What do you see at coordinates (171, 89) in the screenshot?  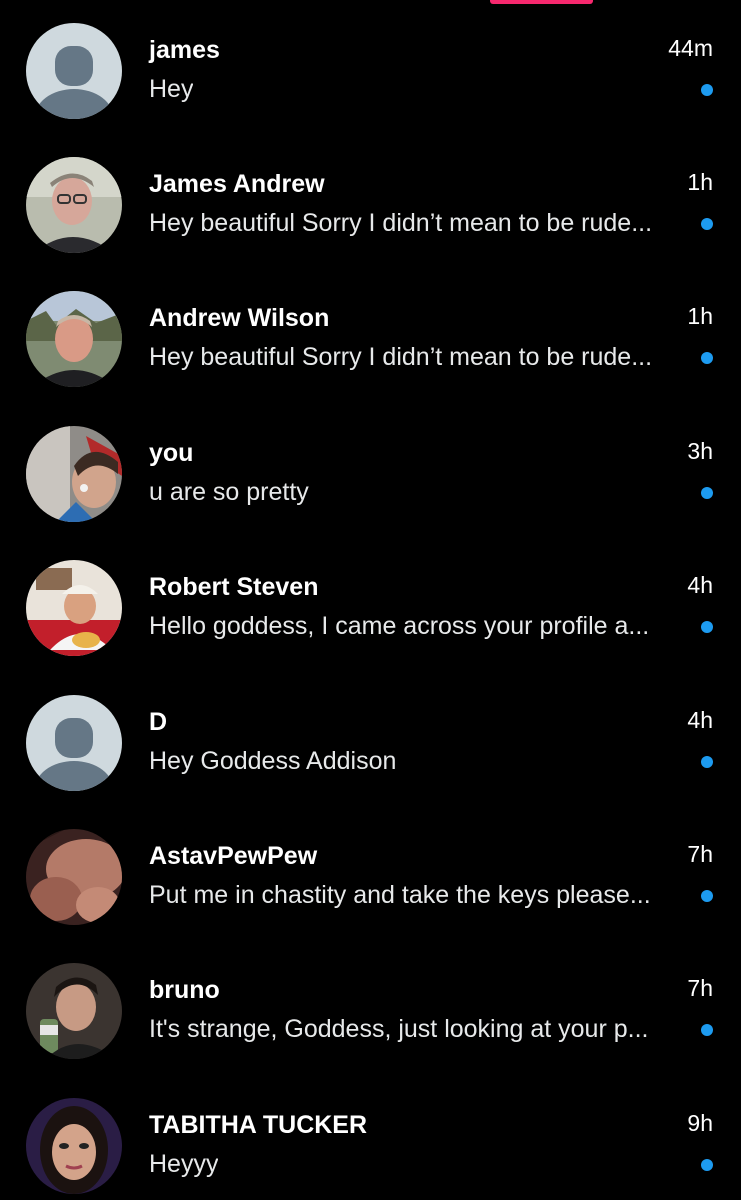 I see `message-preview: Hey` at bounding box center [171, 89].